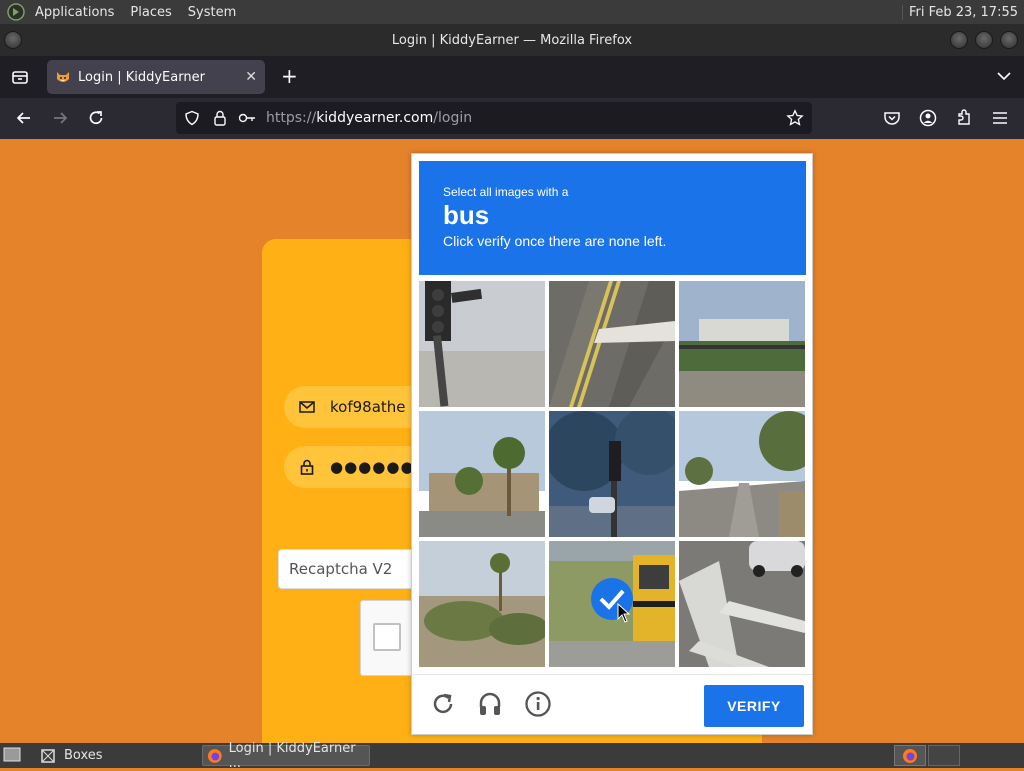 Image resolution: width=1024 pixels, height=771 pixels. What do you see at coordinates (289, 76) in the screenshot?
I see `new-tab-icon: +` at bounding box center [289, 76].